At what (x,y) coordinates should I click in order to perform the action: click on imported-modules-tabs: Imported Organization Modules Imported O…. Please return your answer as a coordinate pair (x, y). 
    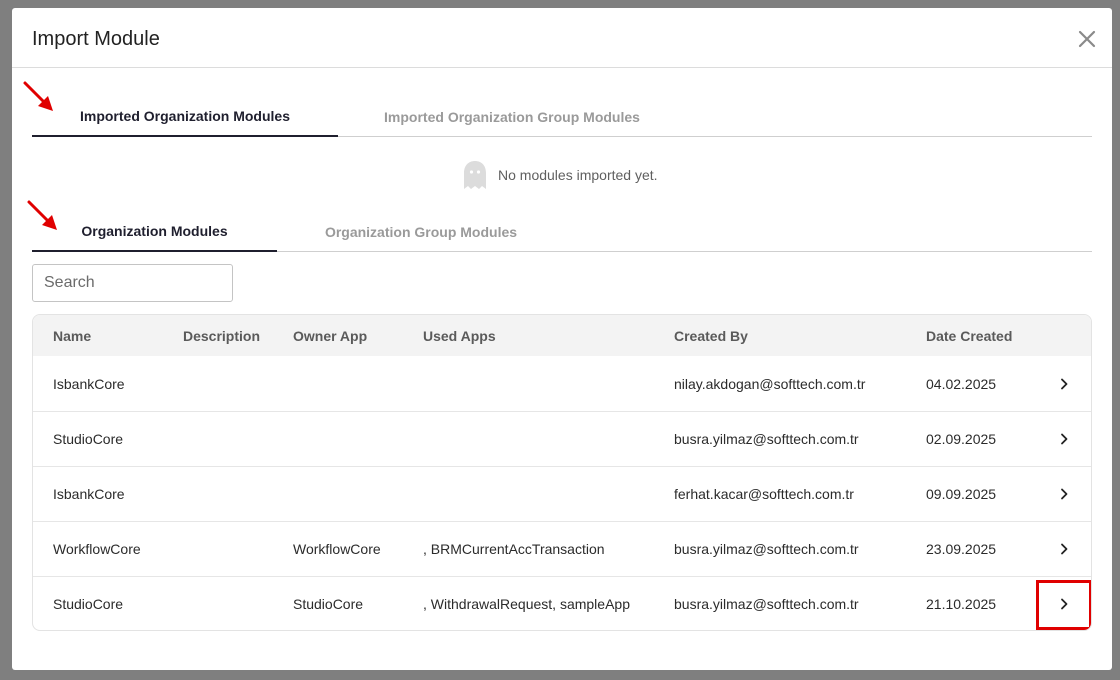
    Looking at the image, I should click on (562, 116).